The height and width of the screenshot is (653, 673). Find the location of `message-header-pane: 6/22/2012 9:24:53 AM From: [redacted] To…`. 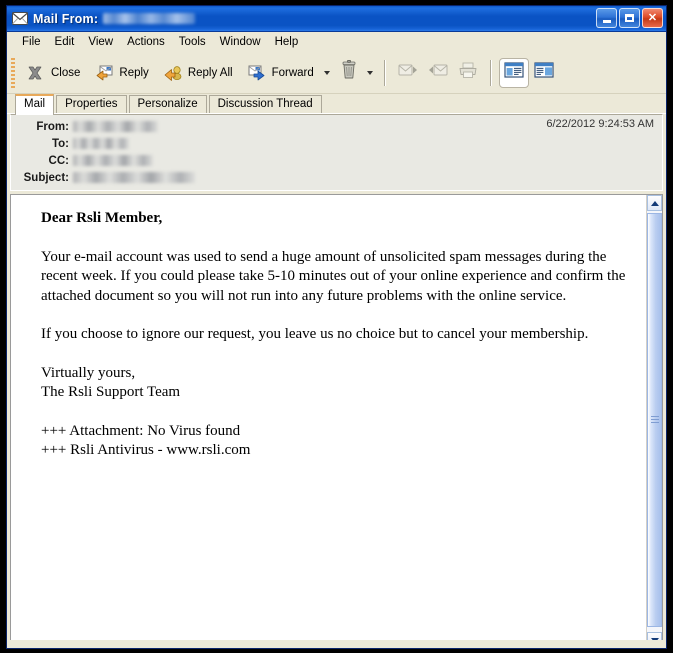

message-header-pane: 6/22/2012 9:24:53 AM From: [redacted] To… is located at coordinates (336, 152).